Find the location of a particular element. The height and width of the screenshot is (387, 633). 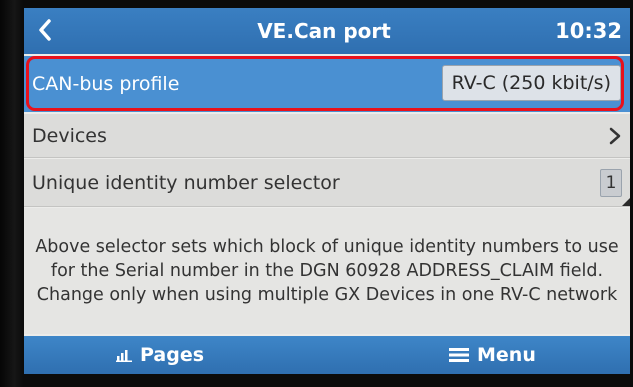

back-arrow-icon is located at coordinates (45, 30).